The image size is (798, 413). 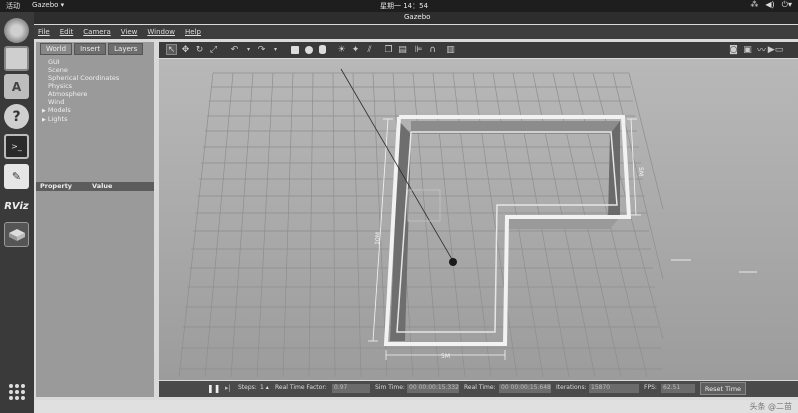 What do you see at coordinates (723, 388) in the screenshot?
I see `reset-time-button: Reset Time` at bounding box center [723, 388].